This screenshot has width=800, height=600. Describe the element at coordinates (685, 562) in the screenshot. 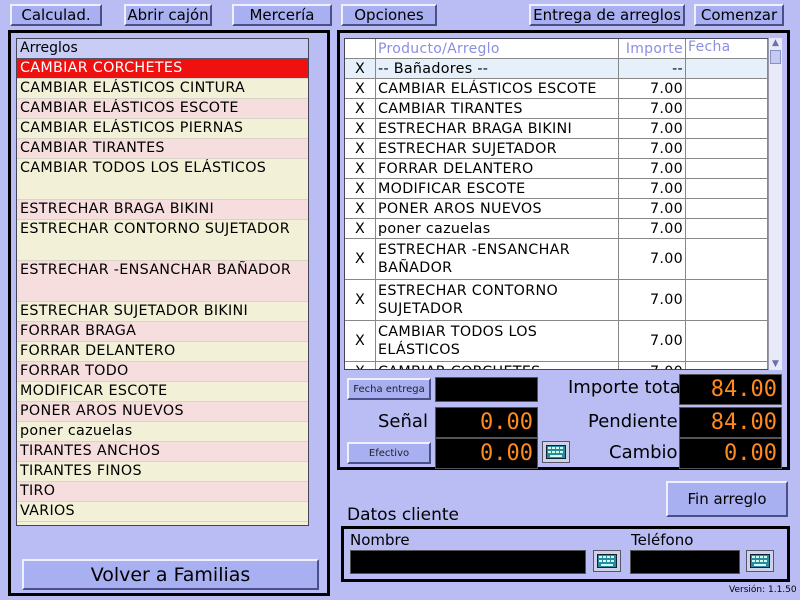

I see `phone-field` at that location.